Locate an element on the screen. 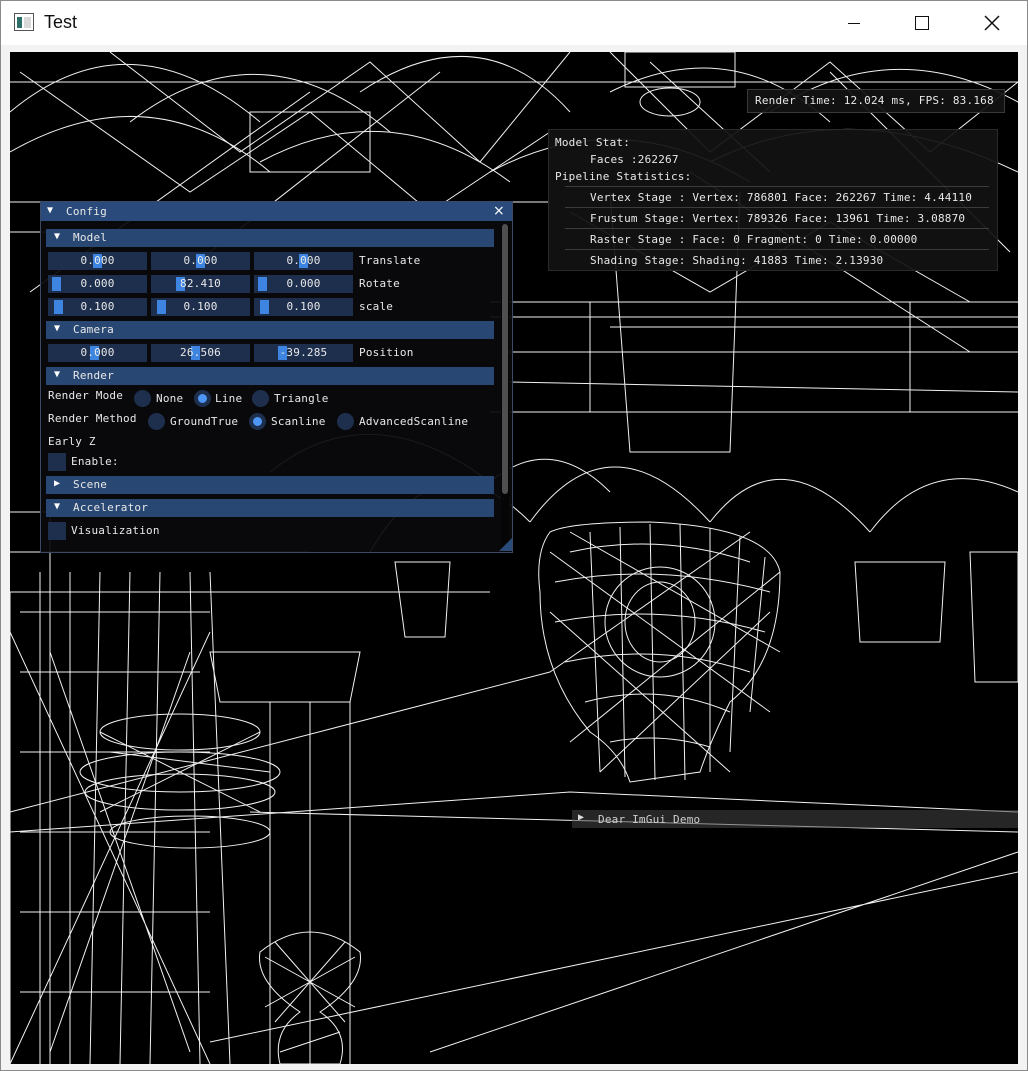 This screenshot has width=1028, height=1071. model-header: ▼ Model is located at coordinates (270, 238).